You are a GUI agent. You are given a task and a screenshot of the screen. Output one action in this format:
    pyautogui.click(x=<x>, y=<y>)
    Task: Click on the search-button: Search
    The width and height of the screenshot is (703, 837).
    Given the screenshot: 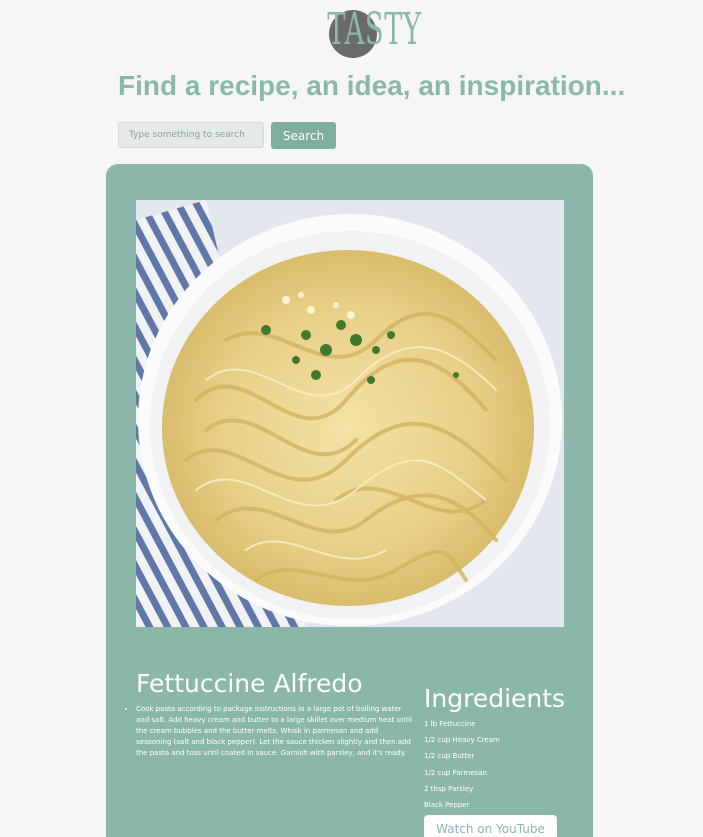 What is the action you would take?
    pyautogui.click(x=303, y=135)
    